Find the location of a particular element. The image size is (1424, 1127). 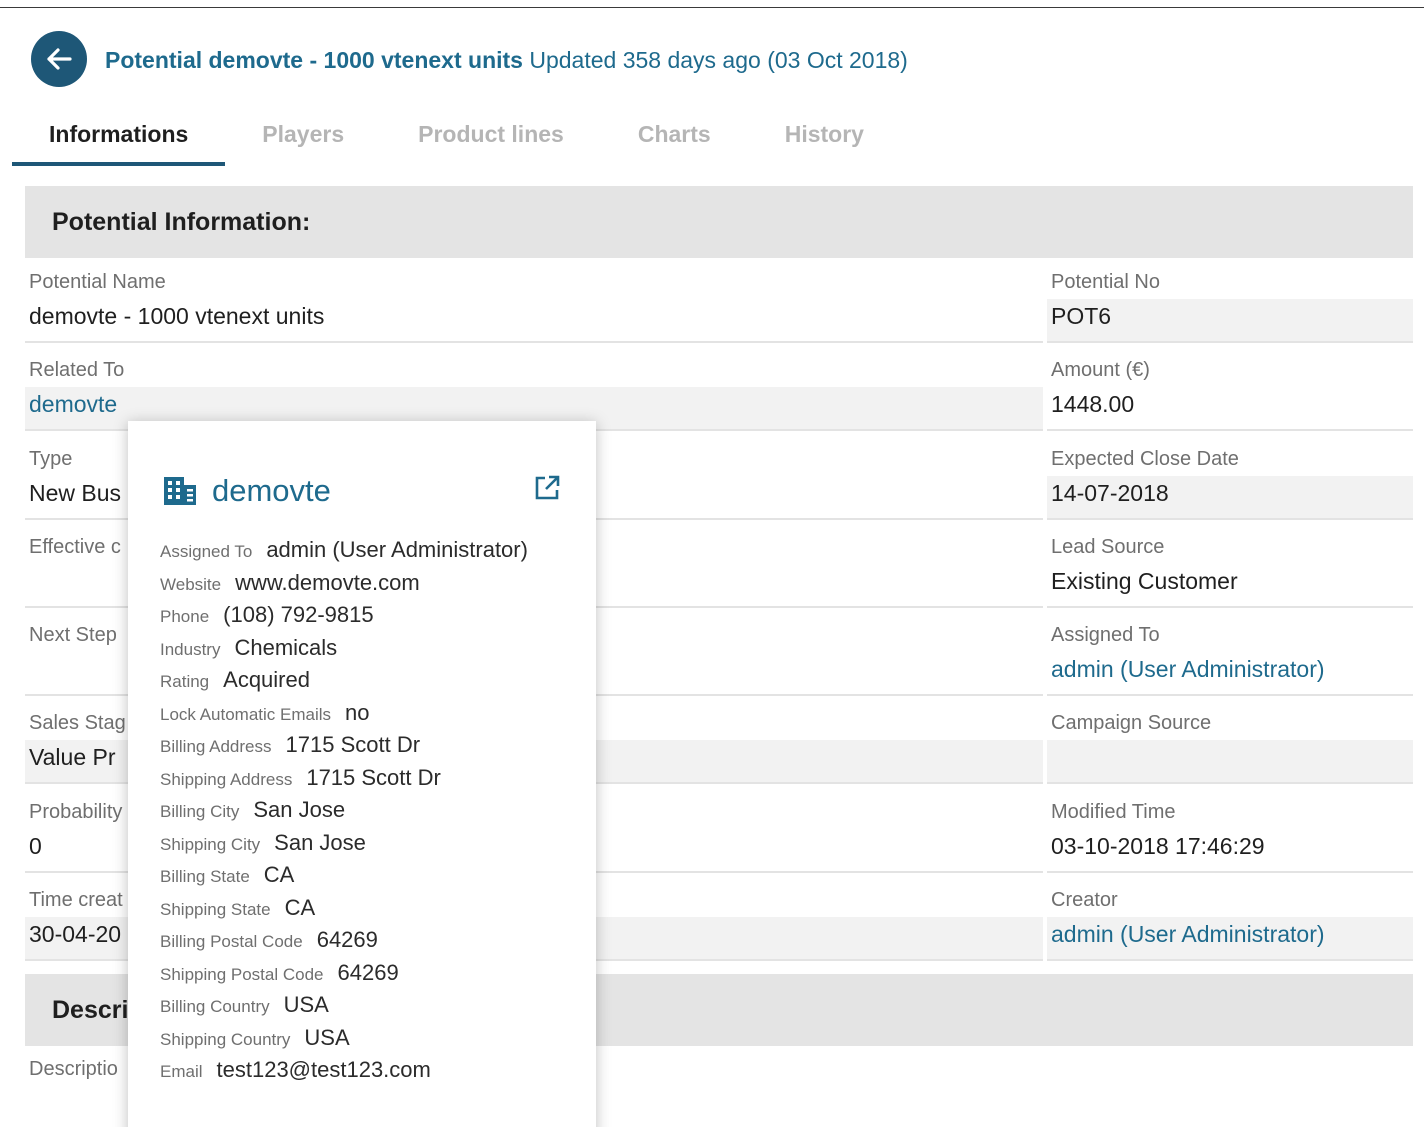

popover-row: Lock Automatic Emails no is located at coordinates (344, 713).